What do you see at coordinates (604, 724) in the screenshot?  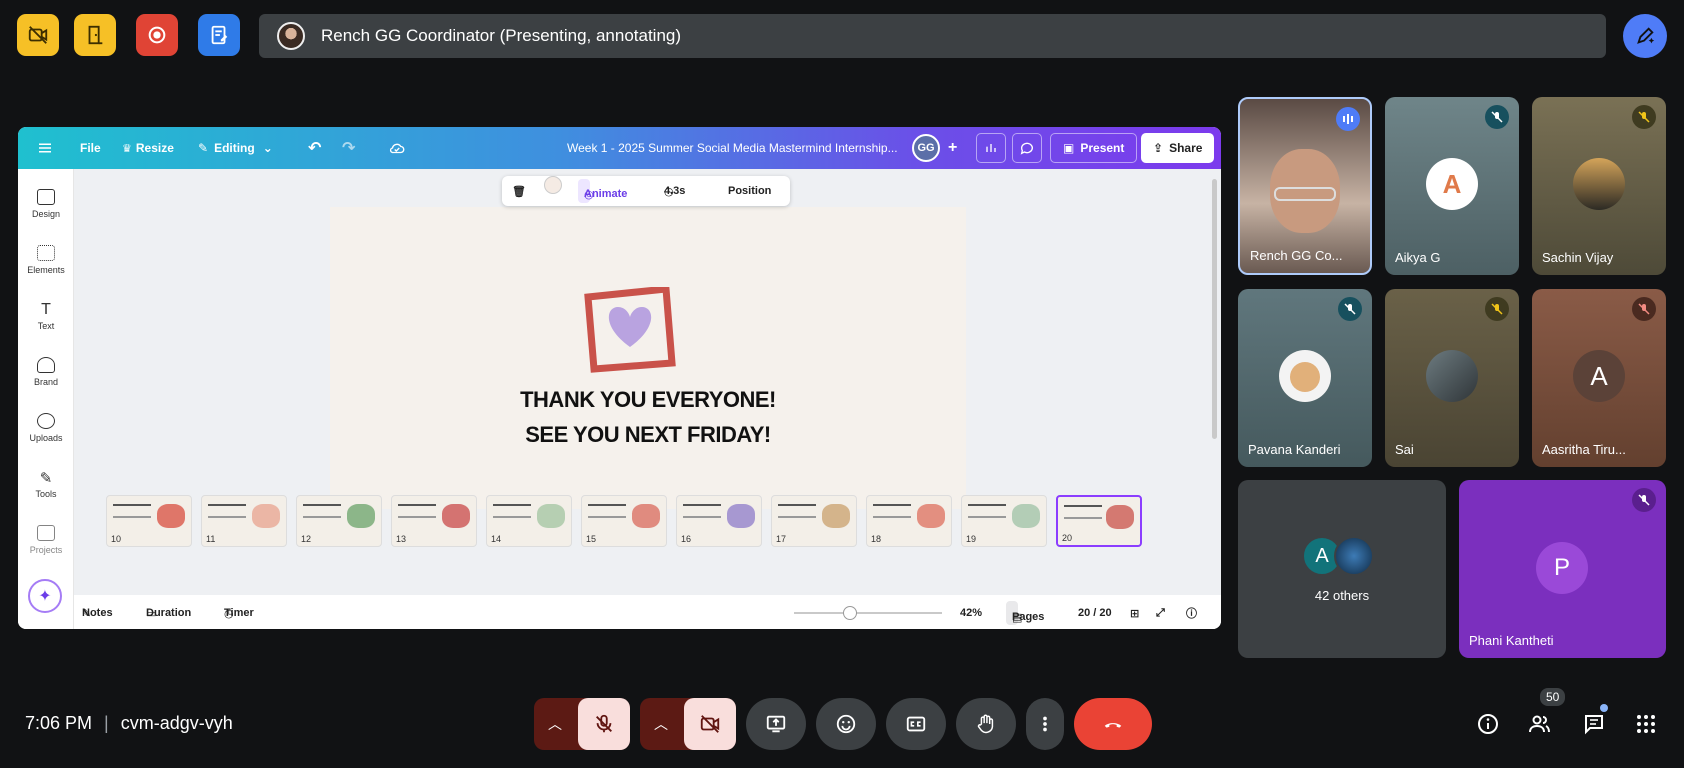 I see `microphone-toggle-button` at bounding box center [604, 724].